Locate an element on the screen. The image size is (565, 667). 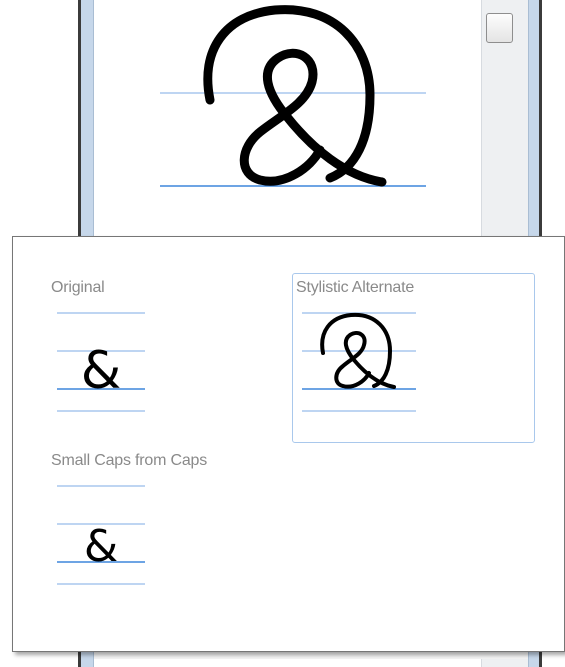
option-label: Small Caps from Caps is located at coordinates (129, 460).